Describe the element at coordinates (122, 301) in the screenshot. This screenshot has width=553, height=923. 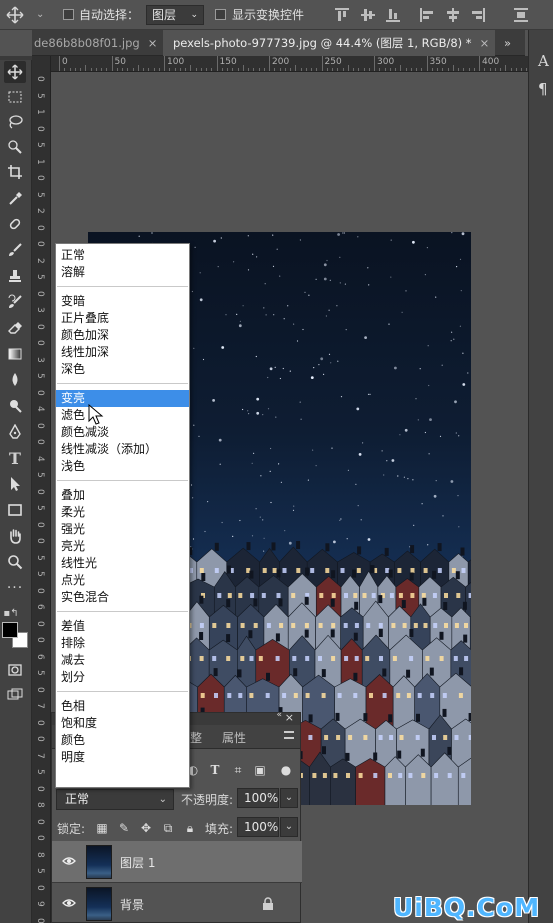
I see `blend-mode-option: 变暗` at that location.